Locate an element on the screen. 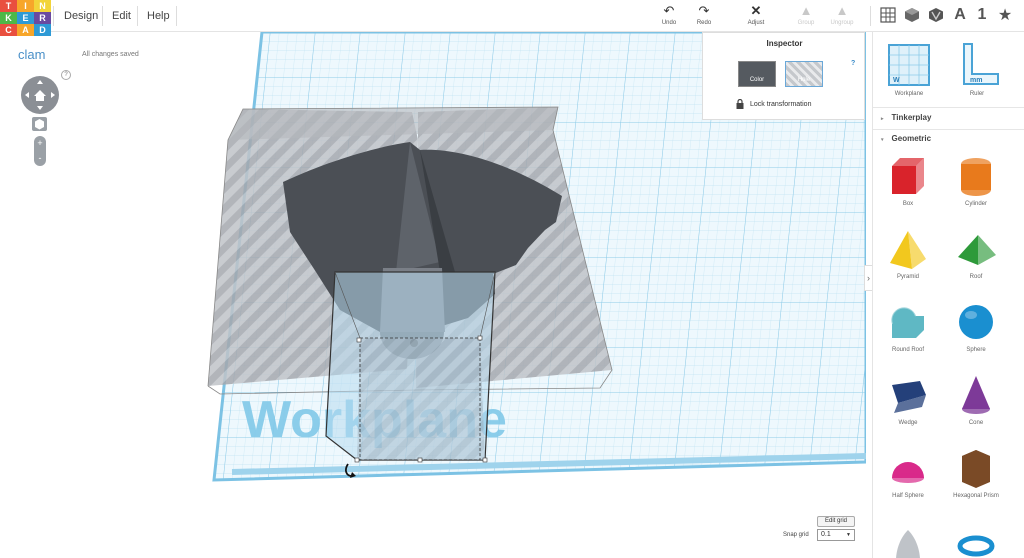 This screenshot has width=1024, height=558. undo-button: ↶ Undo is located at coordinates (669, 17).